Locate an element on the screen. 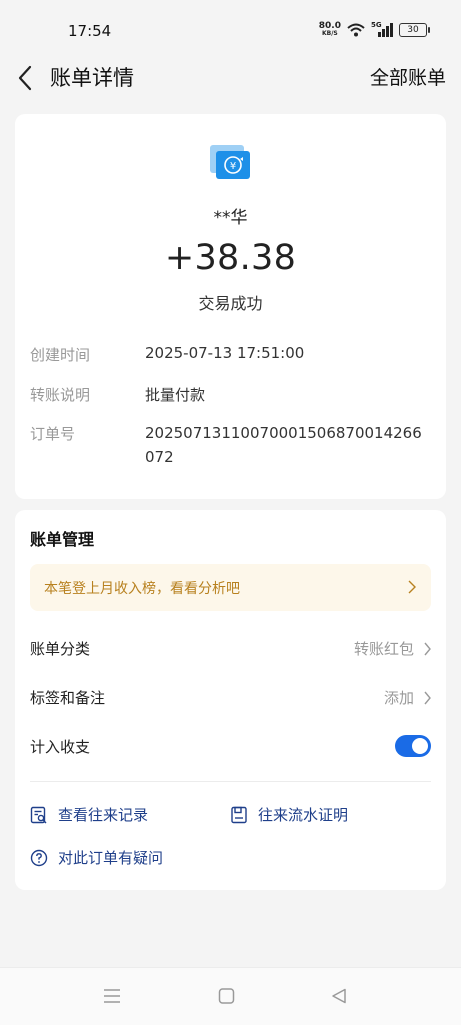 The width and height of the screenshot is (461, 1025). question-circle-icon is located at coordinates (39, 857).